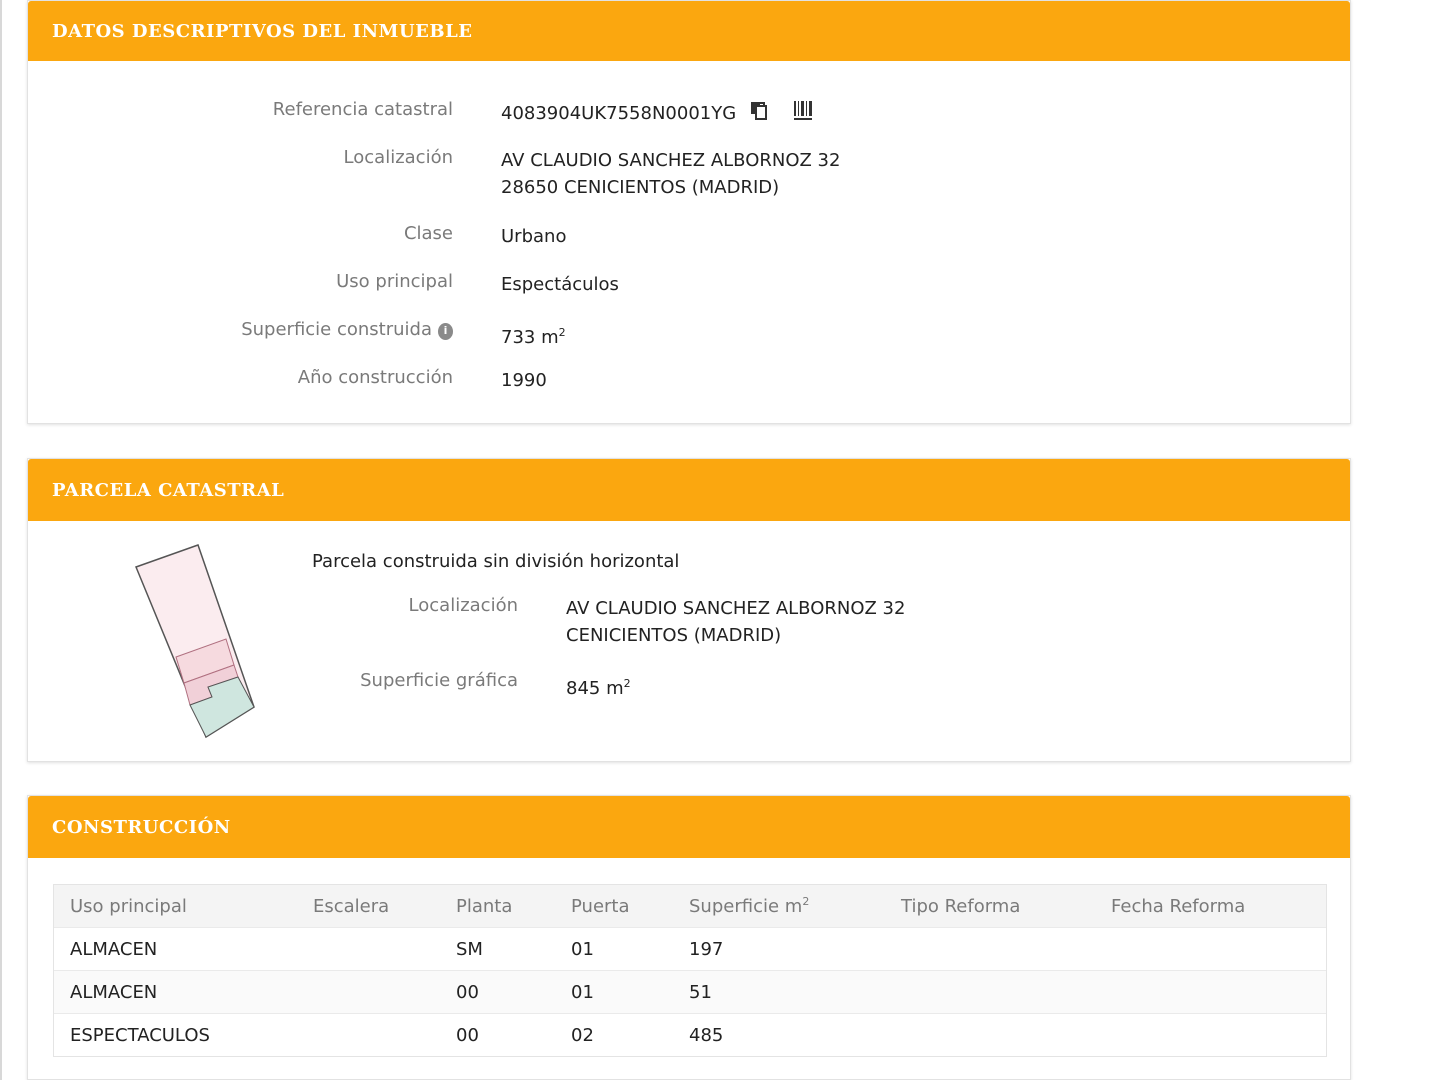  I want to click on clase-label: Clase, so click(428, 233).